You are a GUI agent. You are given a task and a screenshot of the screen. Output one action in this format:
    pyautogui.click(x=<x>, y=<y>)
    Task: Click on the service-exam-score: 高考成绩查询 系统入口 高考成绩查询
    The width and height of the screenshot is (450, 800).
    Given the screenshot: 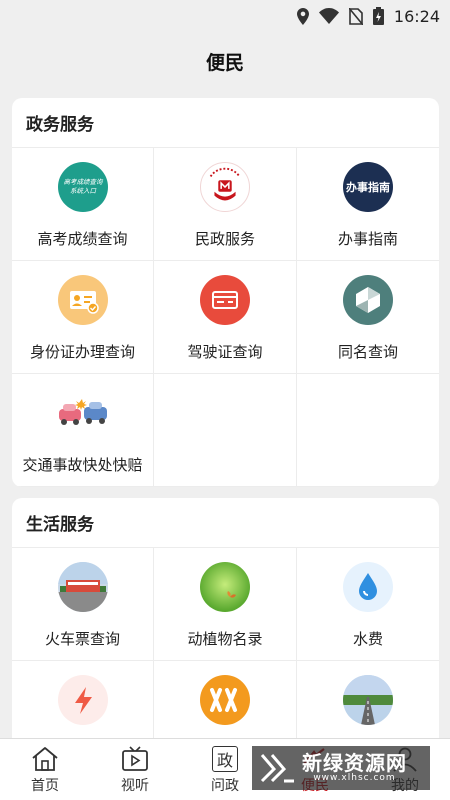 What is the action you would take?
    pyautogui.click(x=83, y=204)
    